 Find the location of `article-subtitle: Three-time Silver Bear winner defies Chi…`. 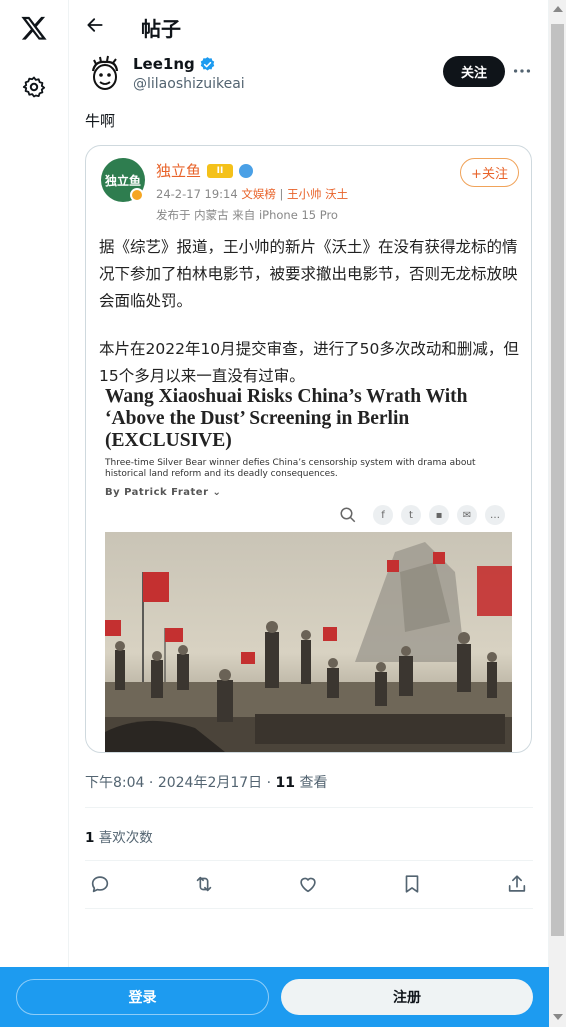

article-subtitle: Three-time Silver Bear winner defies Chi… is located at coordinates (290, 468).